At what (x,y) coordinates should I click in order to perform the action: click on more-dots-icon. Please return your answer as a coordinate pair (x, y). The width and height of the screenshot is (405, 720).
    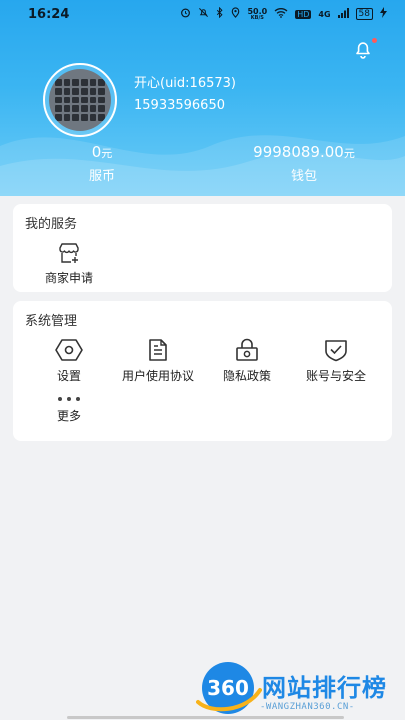
    Looking at the image, I should click on (69, 399).